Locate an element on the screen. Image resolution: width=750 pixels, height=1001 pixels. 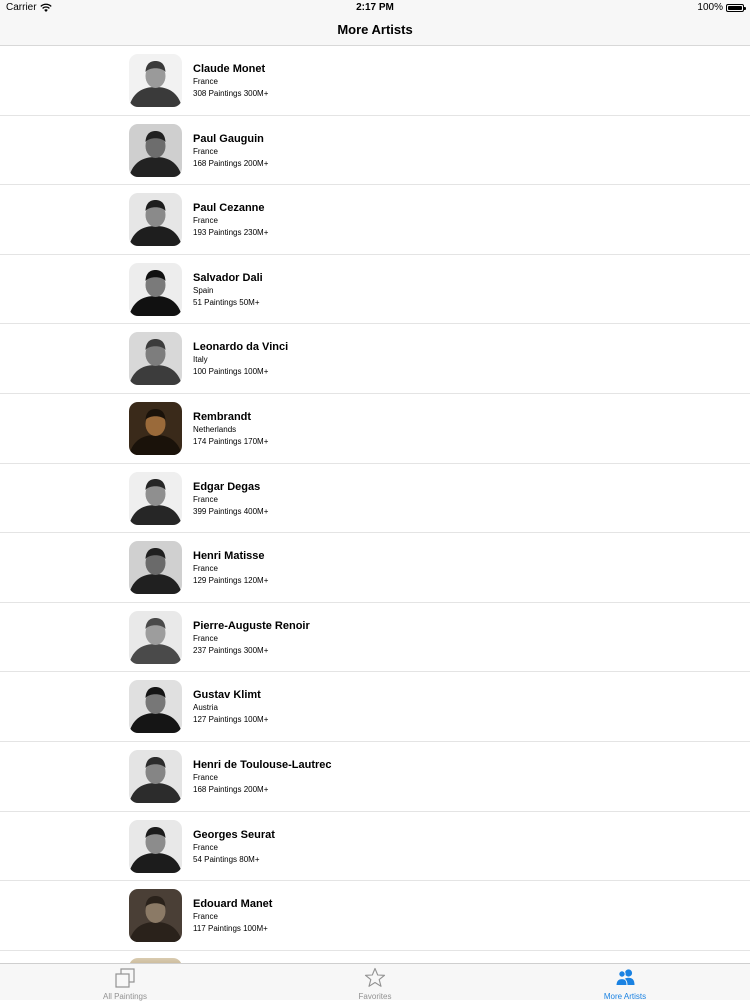
artist-row: Salvador Dali Spain 51 Paintings 50M+ is located at coordinates (375, 290).